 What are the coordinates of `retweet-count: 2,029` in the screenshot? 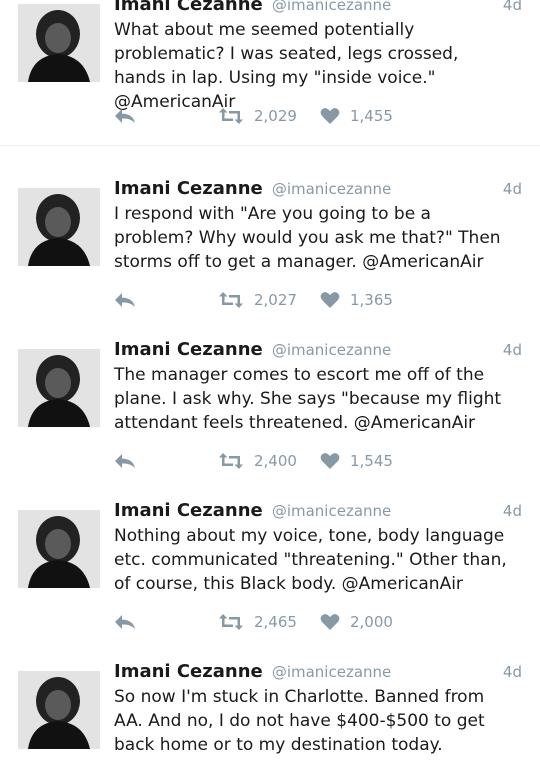 It's located at (275, 116).